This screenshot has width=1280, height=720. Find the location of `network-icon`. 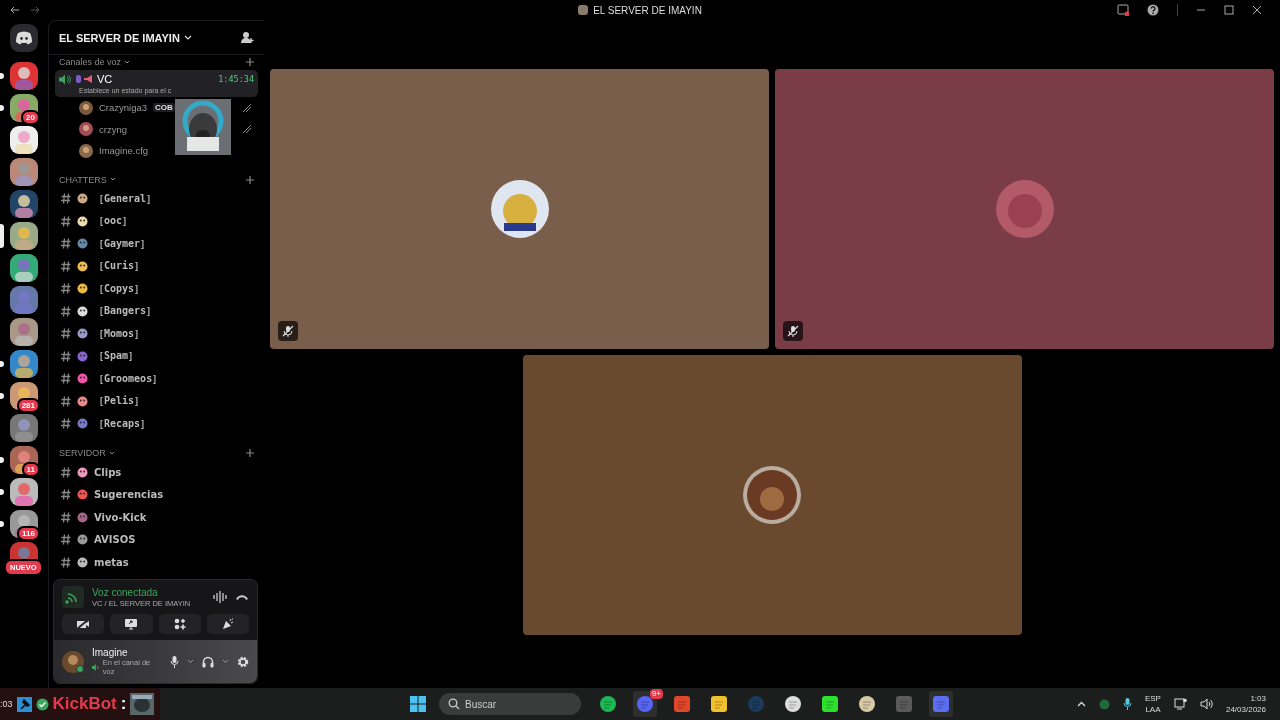

network-icon is located at coordinates (1180, 704).